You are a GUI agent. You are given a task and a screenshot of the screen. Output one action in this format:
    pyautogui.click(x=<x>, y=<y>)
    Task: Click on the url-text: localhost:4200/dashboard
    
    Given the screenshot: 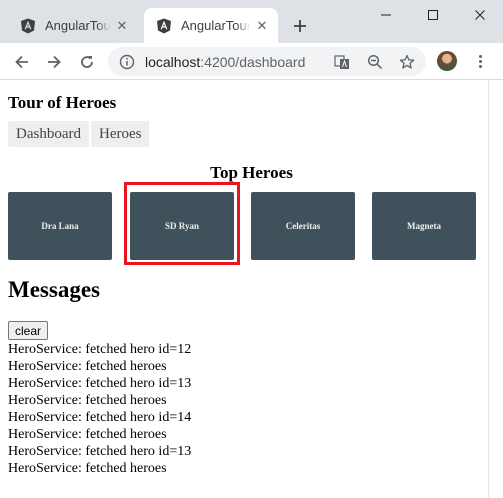 What is the action you would take?
    pyautogui.click(x=225, y=62)
    